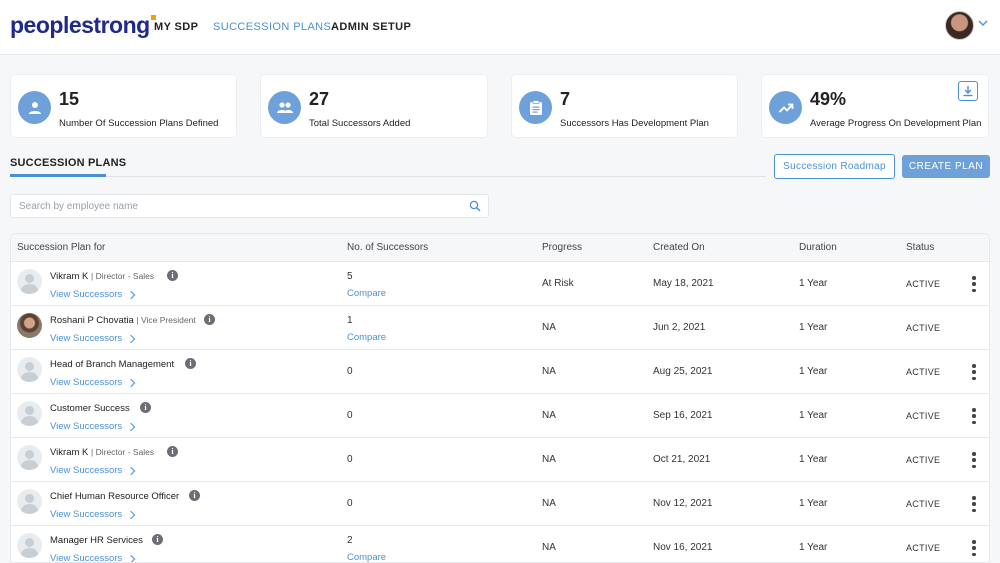 The height and width of the screenshot is (563, 1000). What do you see at coordinates (374, 106) in the screenshot?
I see `stat-card-total-successors: 27 Total Successors Added` at bounding box center [374, 106].